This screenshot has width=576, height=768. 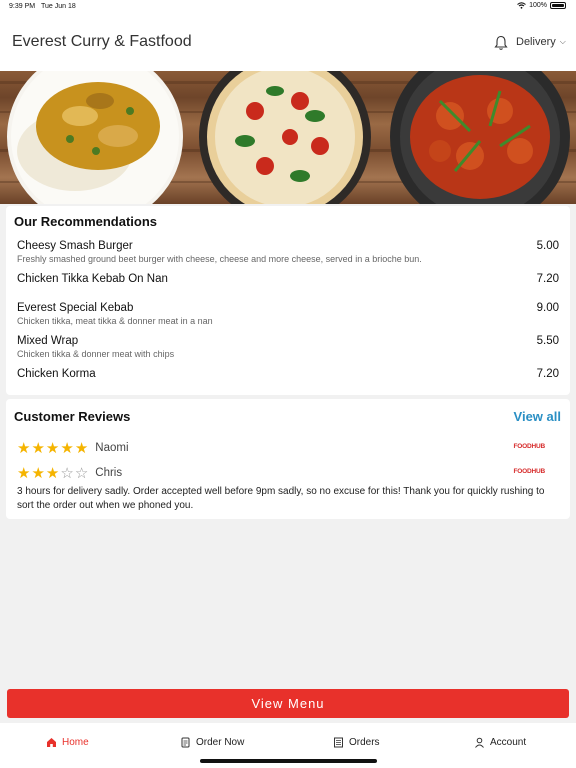 What do you see at coordinates (558, 5) in the screenshot?
I see `battery-icon` at bounding box center [558, 5].